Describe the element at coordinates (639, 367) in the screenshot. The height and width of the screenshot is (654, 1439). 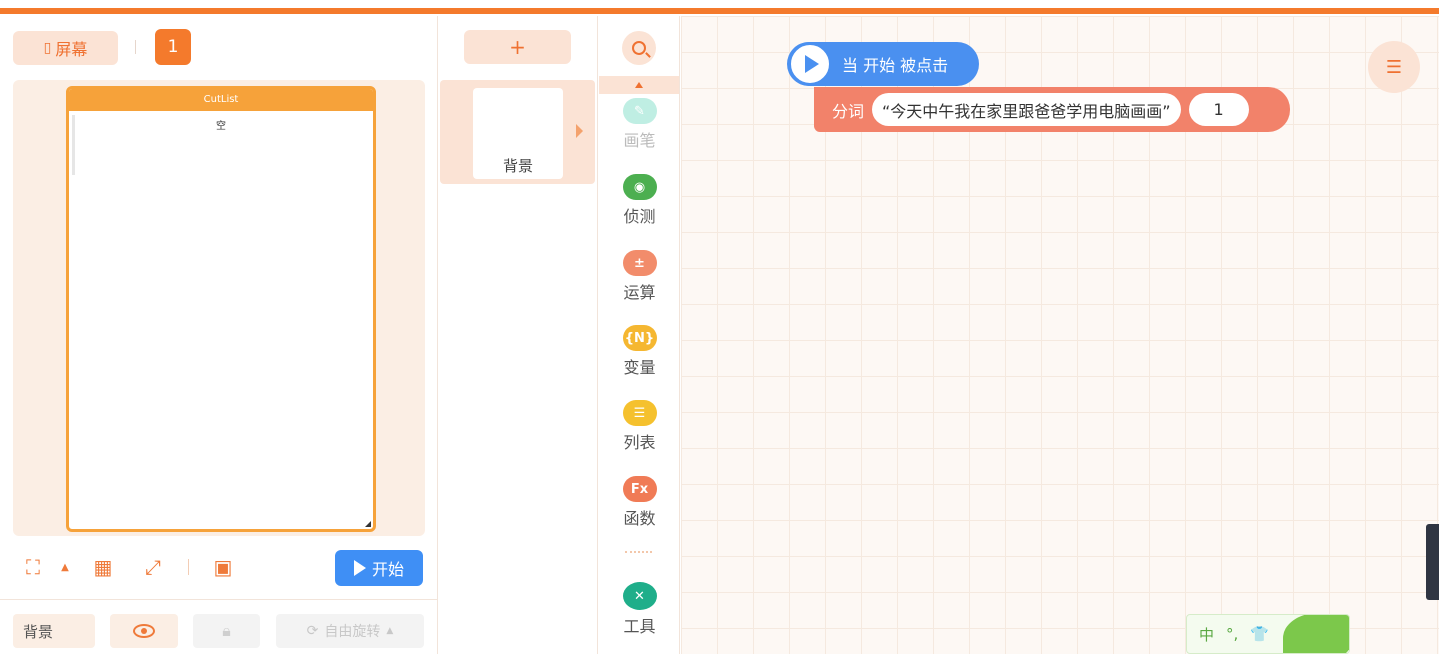
I see `category-label: 变量` at that location.